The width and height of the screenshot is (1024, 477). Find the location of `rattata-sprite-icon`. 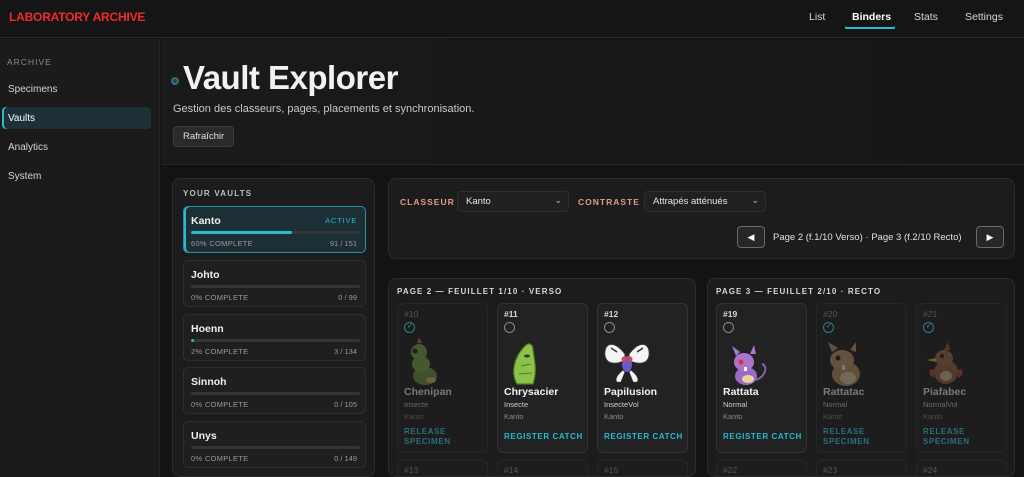

rattata-sprite-icon is located at coordinates (749, 365).